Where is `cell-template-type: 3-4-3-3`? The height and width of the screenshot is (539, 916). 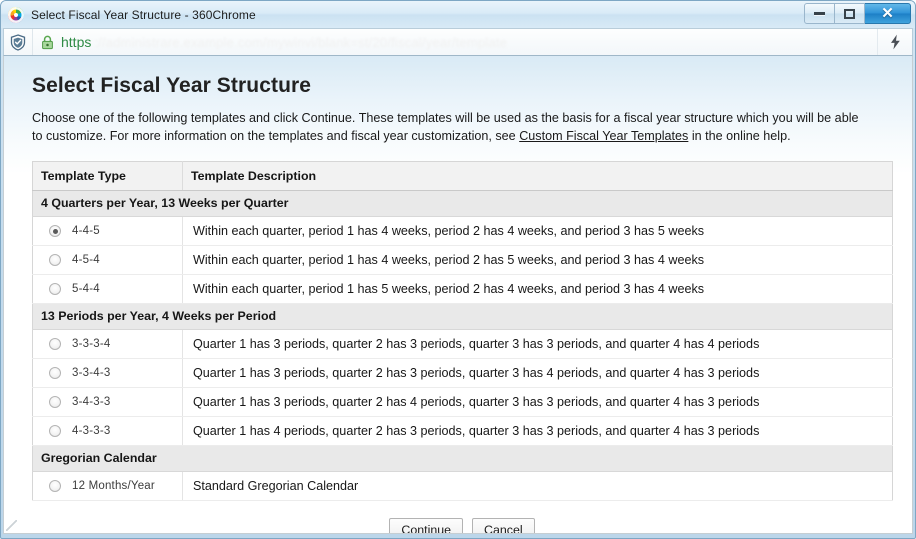 cell-template-type: 3-4-3-3 is located at coordinates (107, 402).